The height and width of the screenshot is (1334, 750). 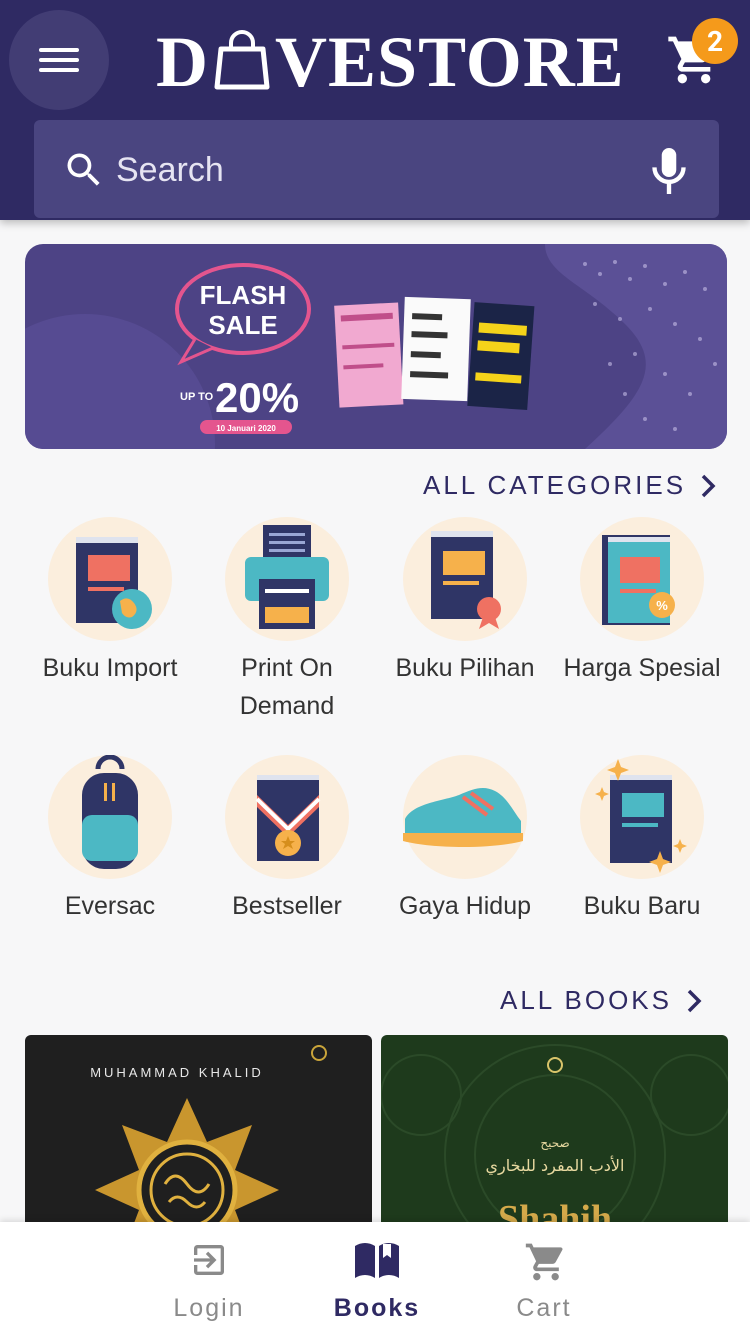 I want to click on category-print-on-demand: Print On Demand, so click(x=287, y=621).